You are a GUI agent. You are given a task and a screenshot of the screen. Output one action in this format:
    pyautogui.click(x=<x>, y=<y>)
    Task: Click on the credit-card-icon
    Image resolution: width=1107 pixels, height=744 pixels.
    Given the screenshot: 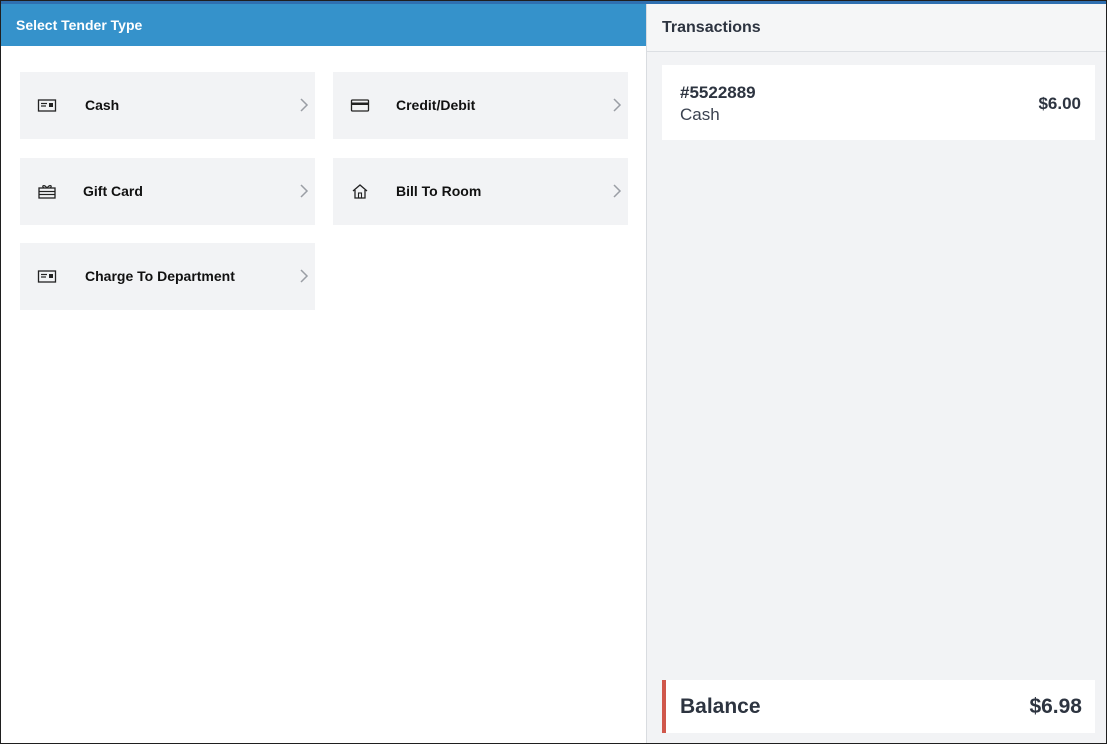 What is the action you would take?
    pyautogui.click(x=360, y=105)
    